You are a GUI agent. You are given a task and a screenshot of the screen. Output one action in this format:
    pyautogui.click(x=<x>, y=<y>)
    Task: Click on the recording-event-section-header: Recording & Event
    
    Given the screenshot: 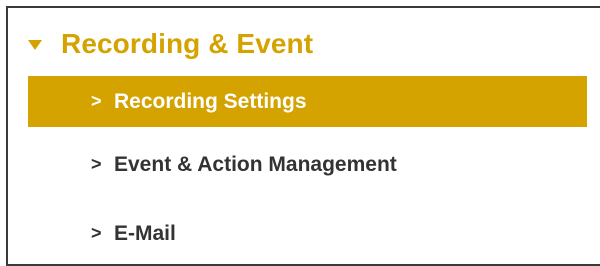 What is the action you would take?
    pyautogui.click(x=170, y=44)
    